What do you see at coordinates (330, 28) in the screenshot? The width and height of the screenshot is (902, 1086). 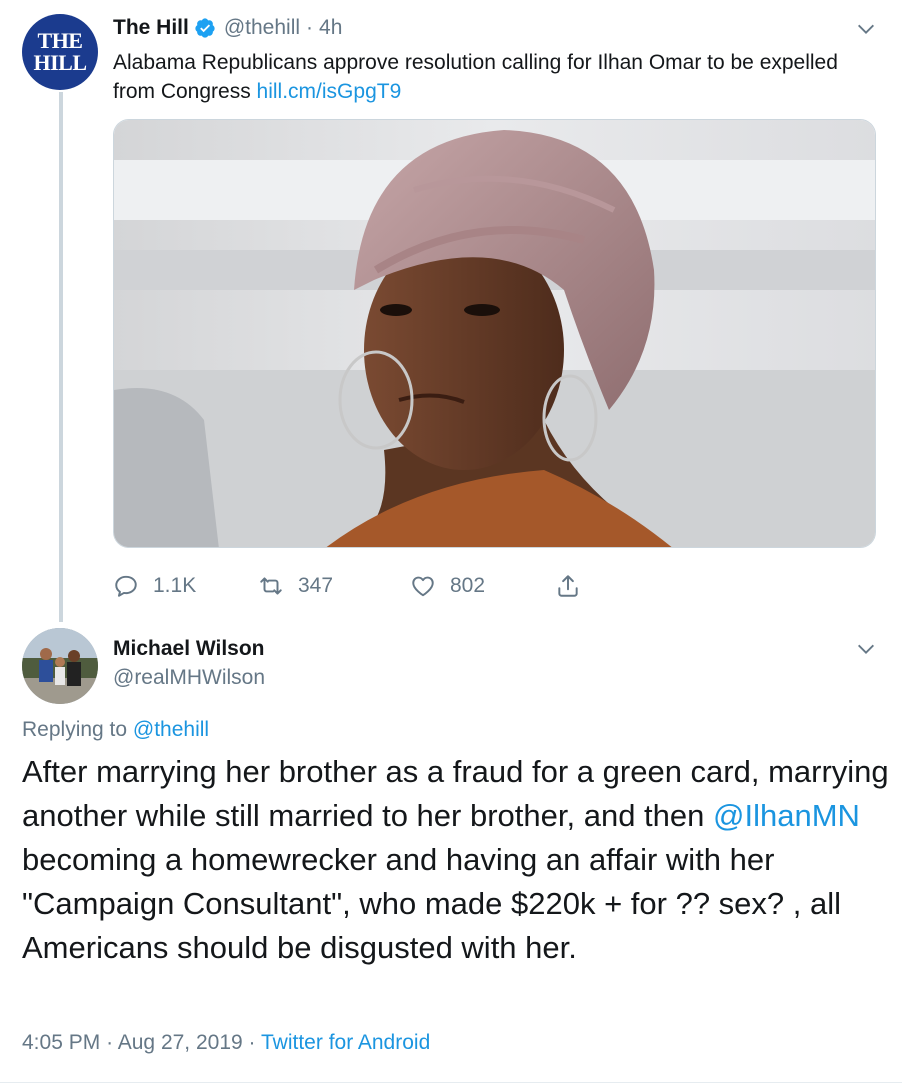 I see `tweet-time: 4h` at bounding box center [330, 28].